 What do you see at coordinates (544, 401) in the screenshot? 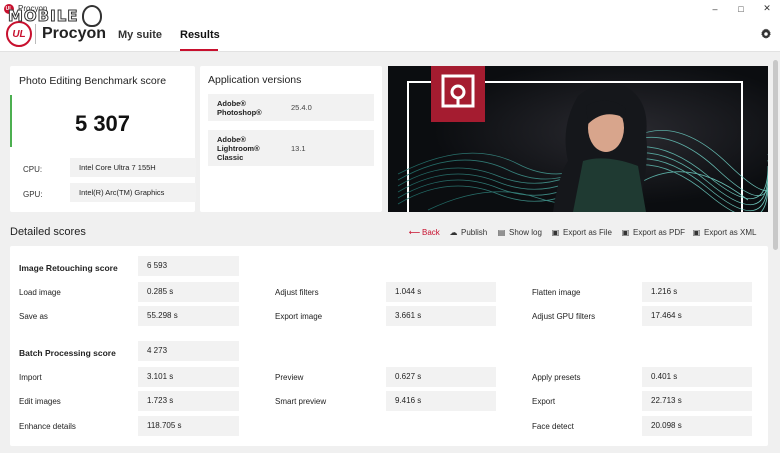
I see `metric-label: Export` at bounding box center [544, 401].